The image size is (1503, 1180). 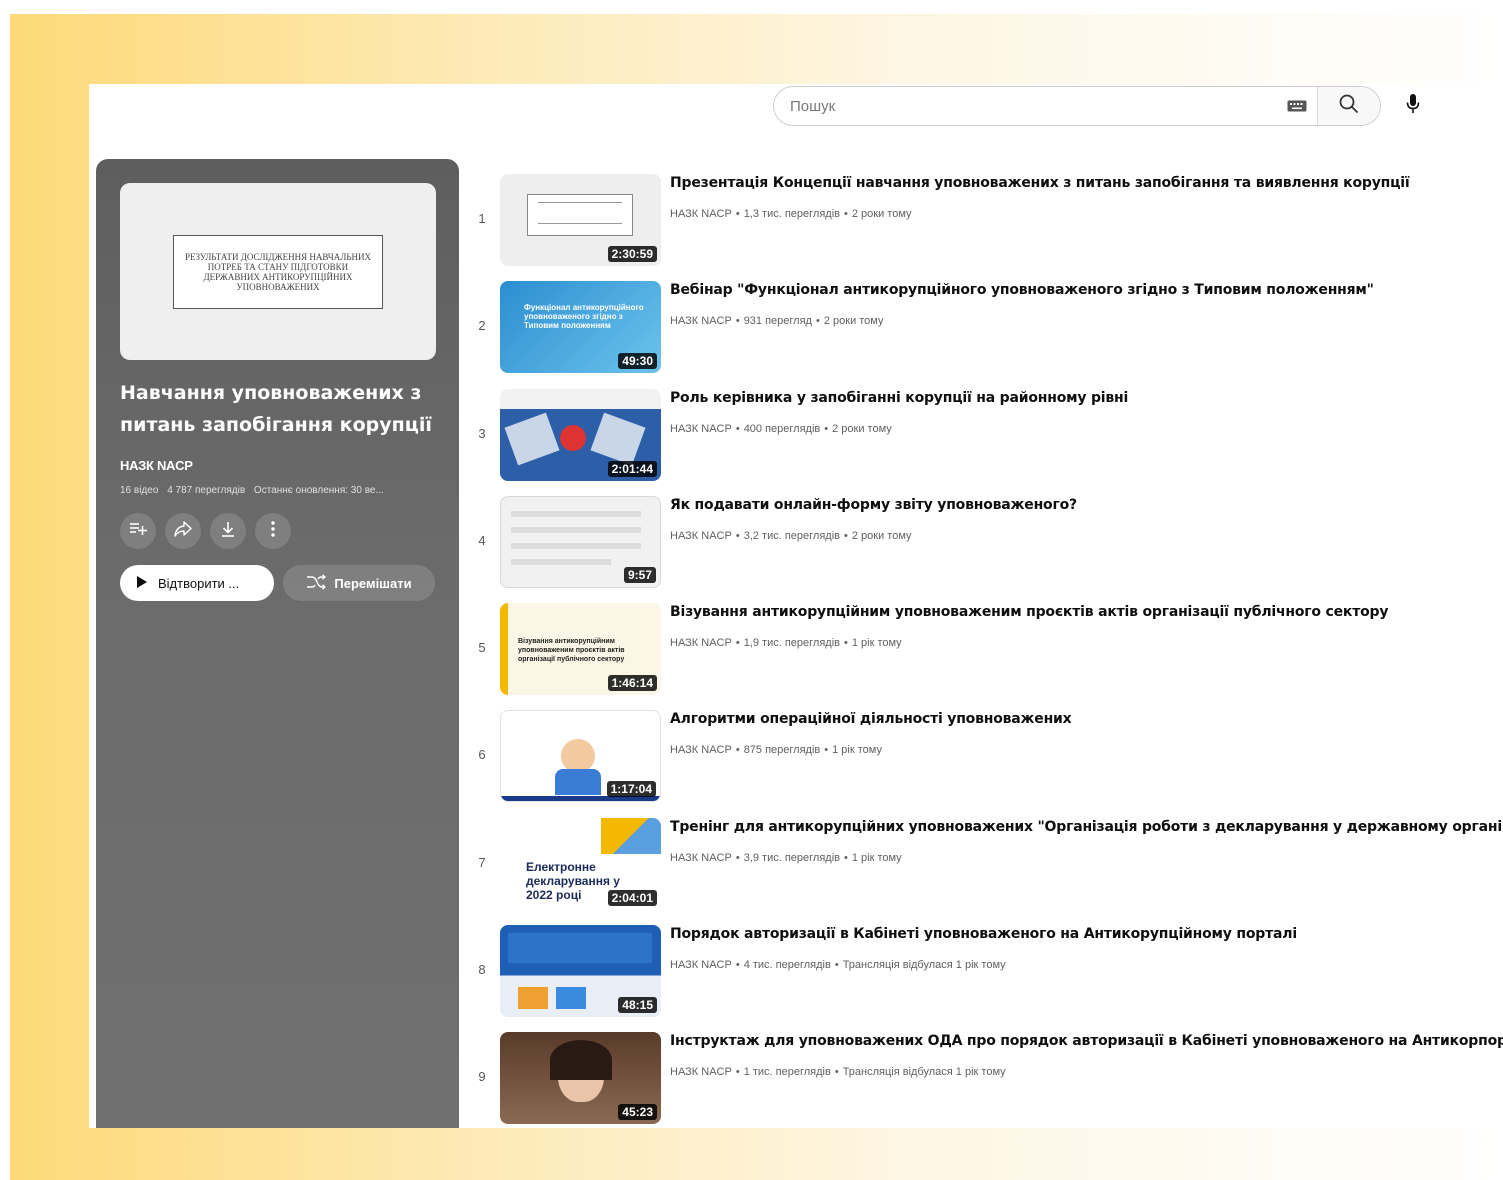 What do you see at coordinates (533, 998) in the screenshot?
I see `thumbnail-tile` at bounding box center [533, 998].